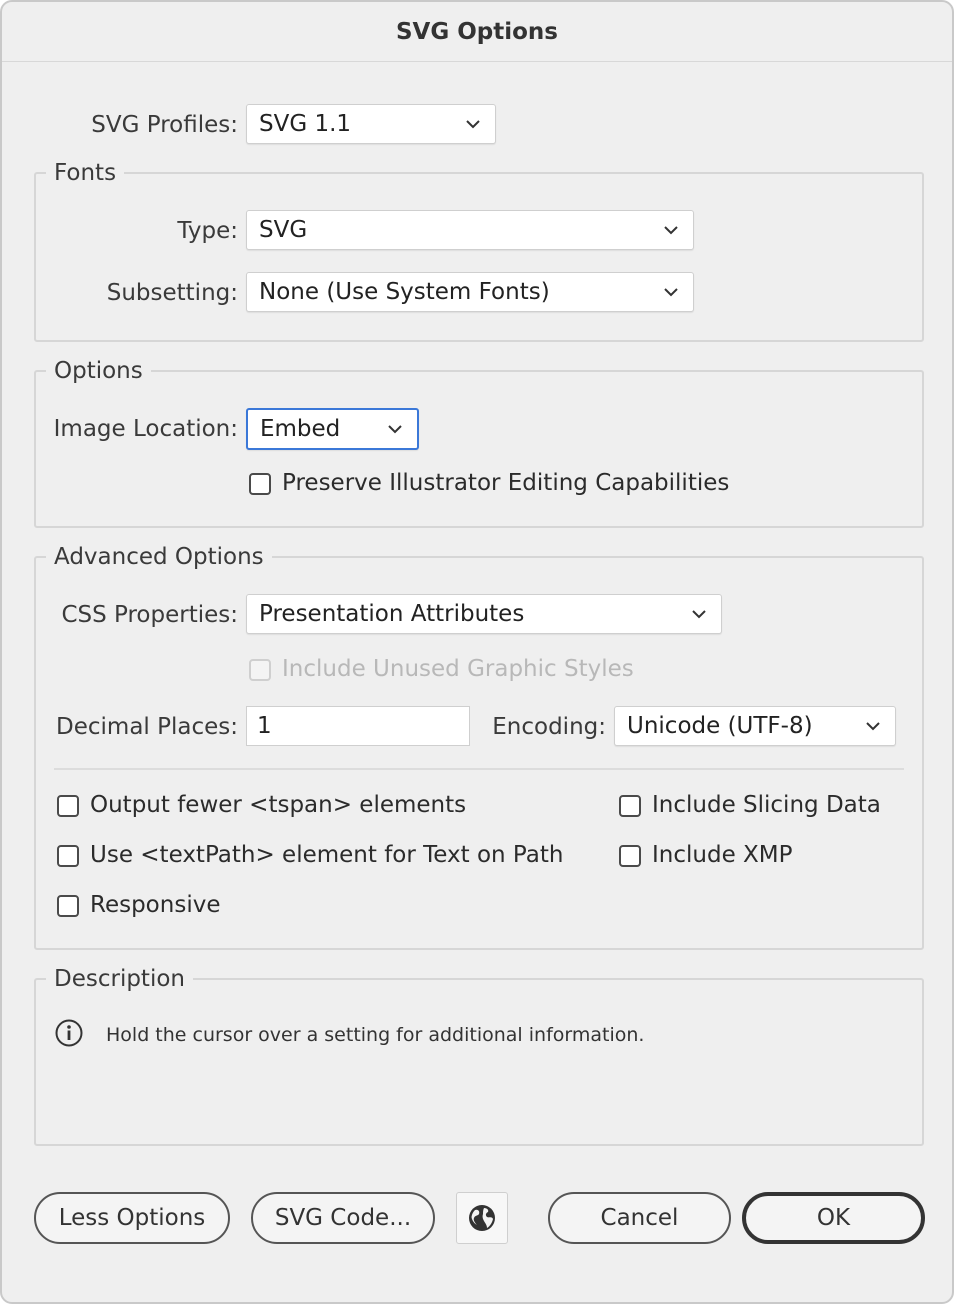  What do you see at coordinates (68, 856) in the screenshot?
I see `textpath-checkbox` at bounding box center [68, 856].